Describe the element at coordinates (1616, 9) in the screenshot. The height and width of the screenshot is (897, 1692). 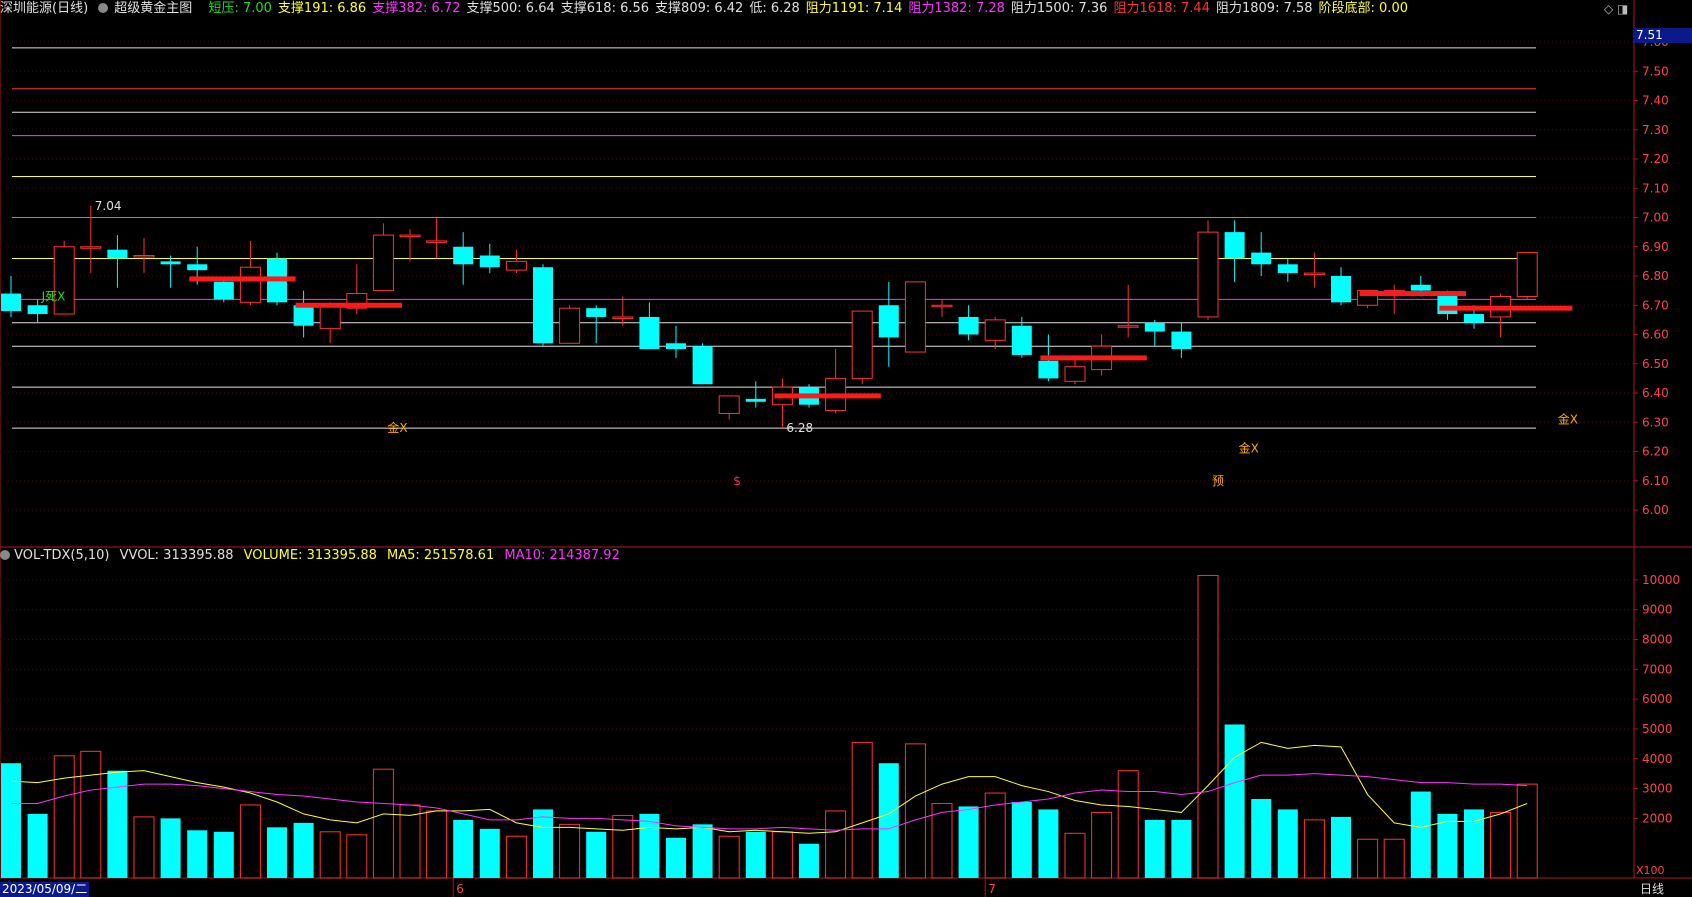
I see `window-control-icons: ◇ ◨` at that location.